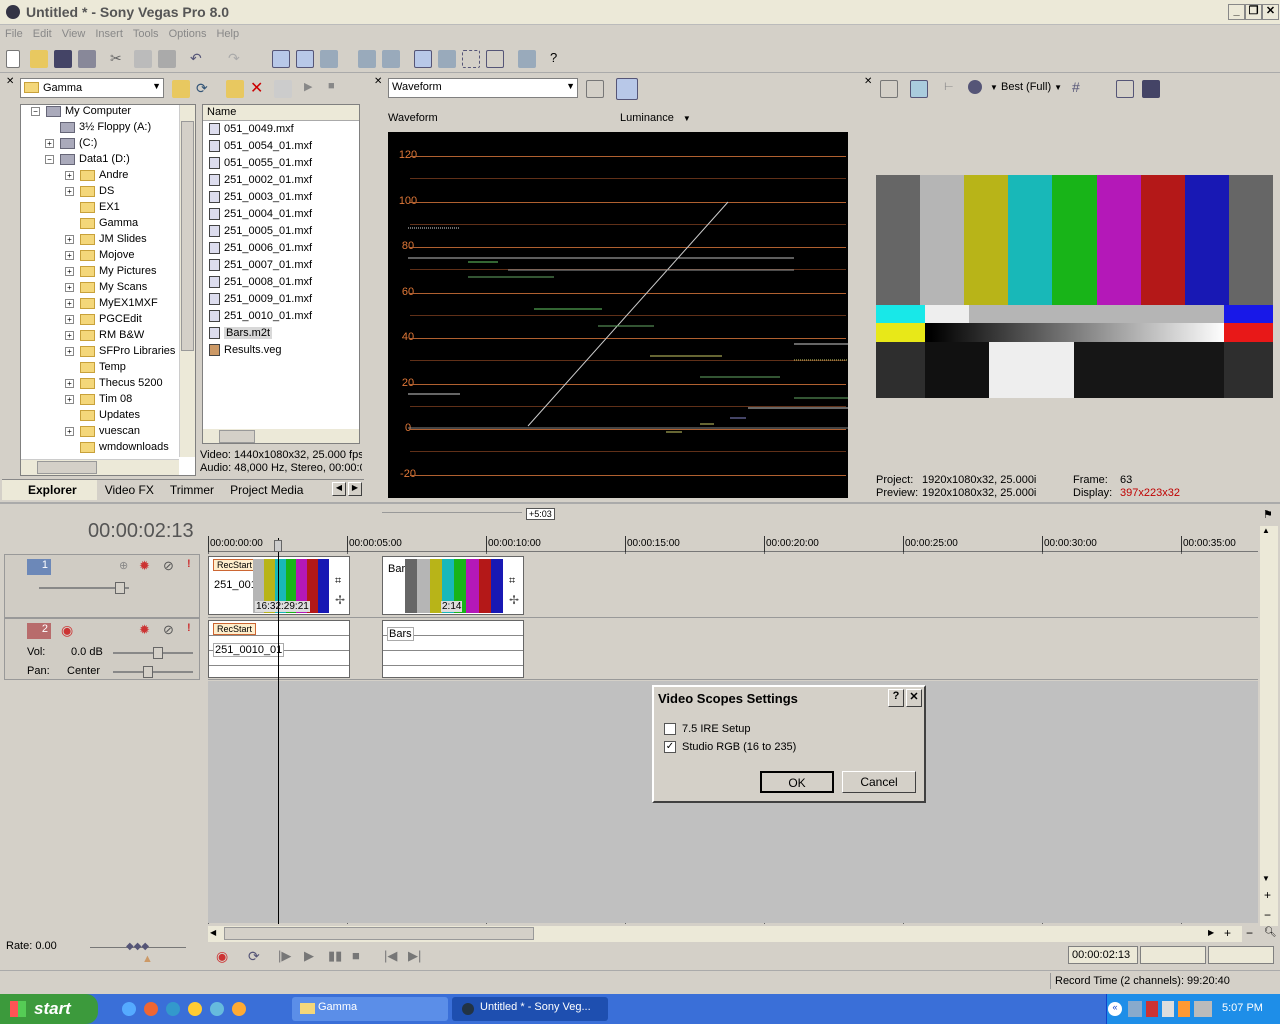 The height and width of the screenshot is (1024, 1280). What do you see at coordinates (725, 934) in the screenshot?
I see `timeline-hscrollbar: ◀ ▶ +` at bounding box center [725, 934].